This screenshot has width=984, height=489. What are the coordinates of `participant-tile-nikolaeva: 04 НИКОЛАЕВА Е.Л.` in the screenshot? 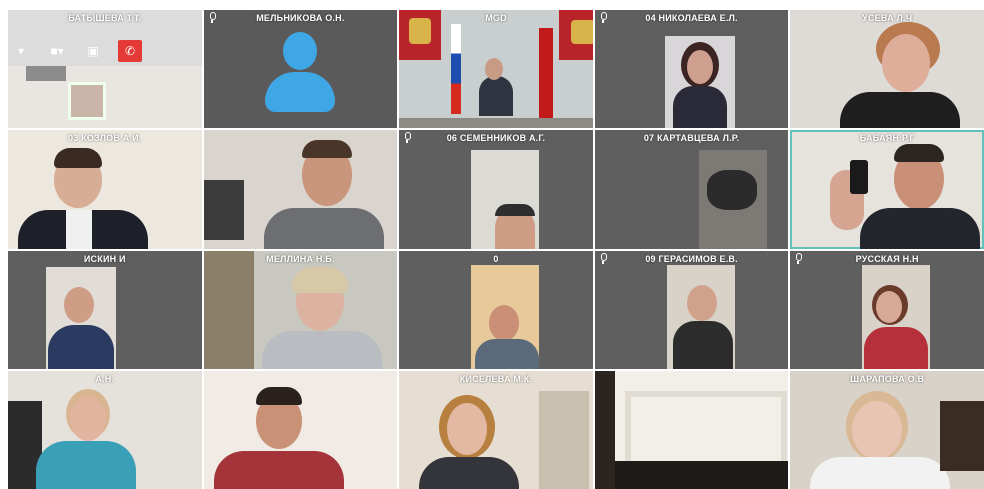 It's located at (691, 69).